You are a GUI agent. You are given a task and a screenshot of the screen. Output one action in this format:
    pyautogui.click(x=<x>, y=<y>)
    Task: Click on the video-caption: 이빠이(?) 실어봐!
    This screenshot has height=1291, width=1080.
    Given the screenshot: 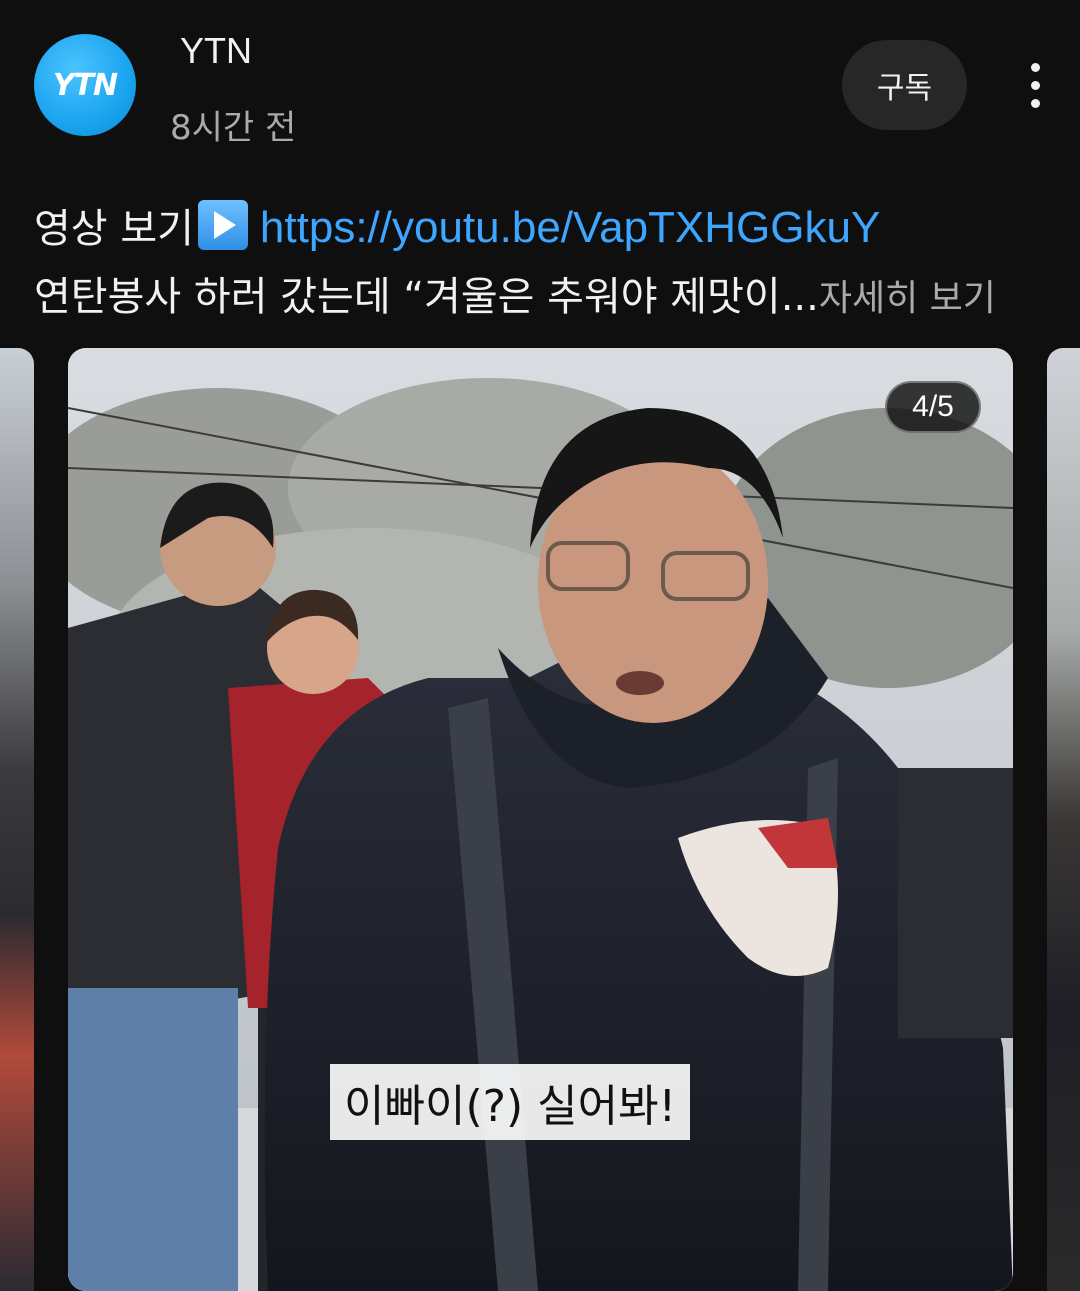 What is the action you would take?
    pyautogui.click(x=510, y=1102)
    